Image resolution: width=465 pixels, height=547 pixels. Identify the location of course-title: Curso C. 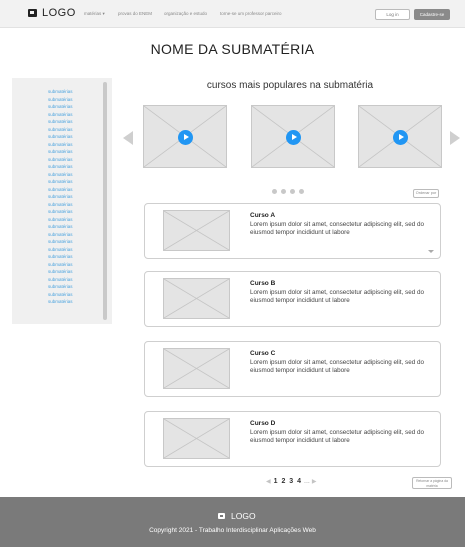
(263, 353).